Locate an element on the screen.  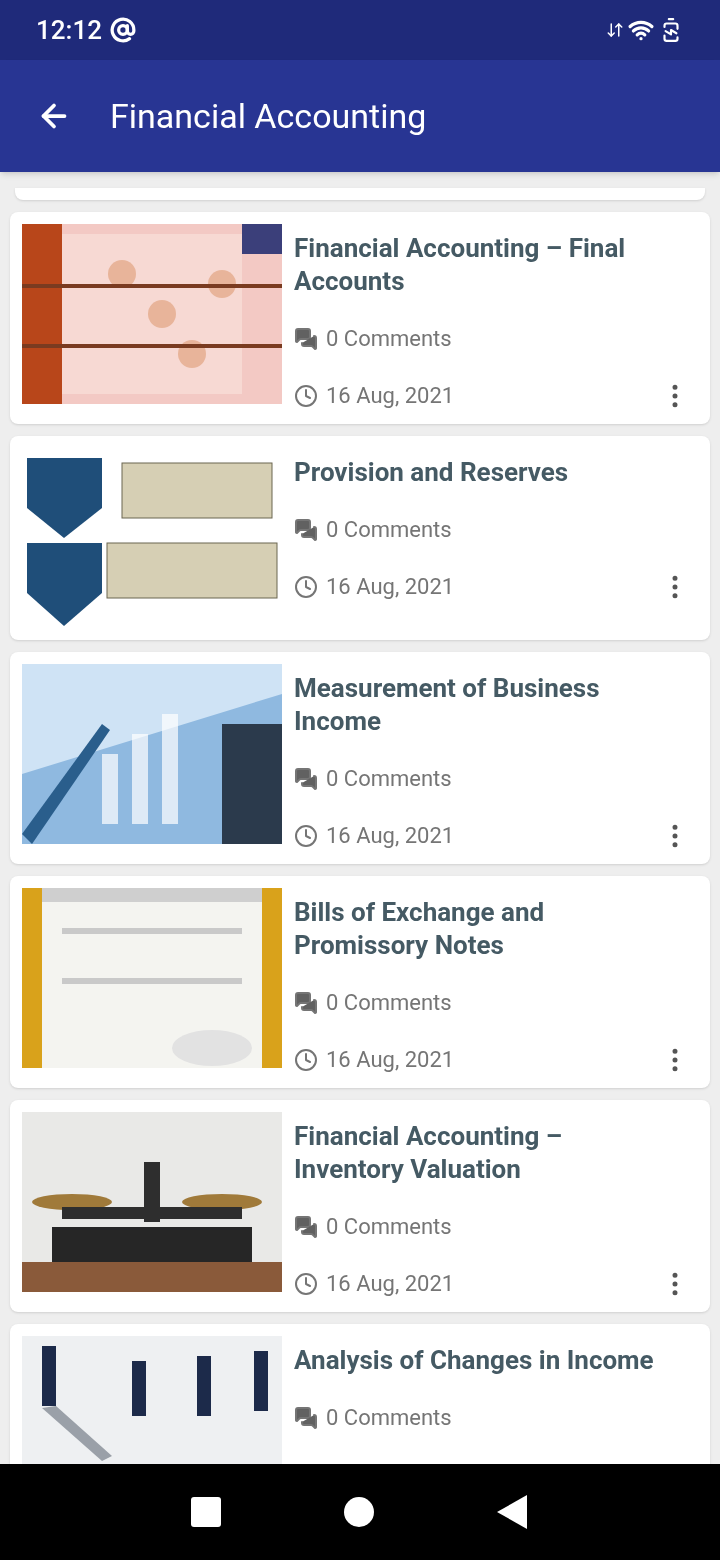
post-card: Financial Accounting – Inventory Valuation 0 Comments 16 Aug, 2021 is located at coordinates (360, 1206).